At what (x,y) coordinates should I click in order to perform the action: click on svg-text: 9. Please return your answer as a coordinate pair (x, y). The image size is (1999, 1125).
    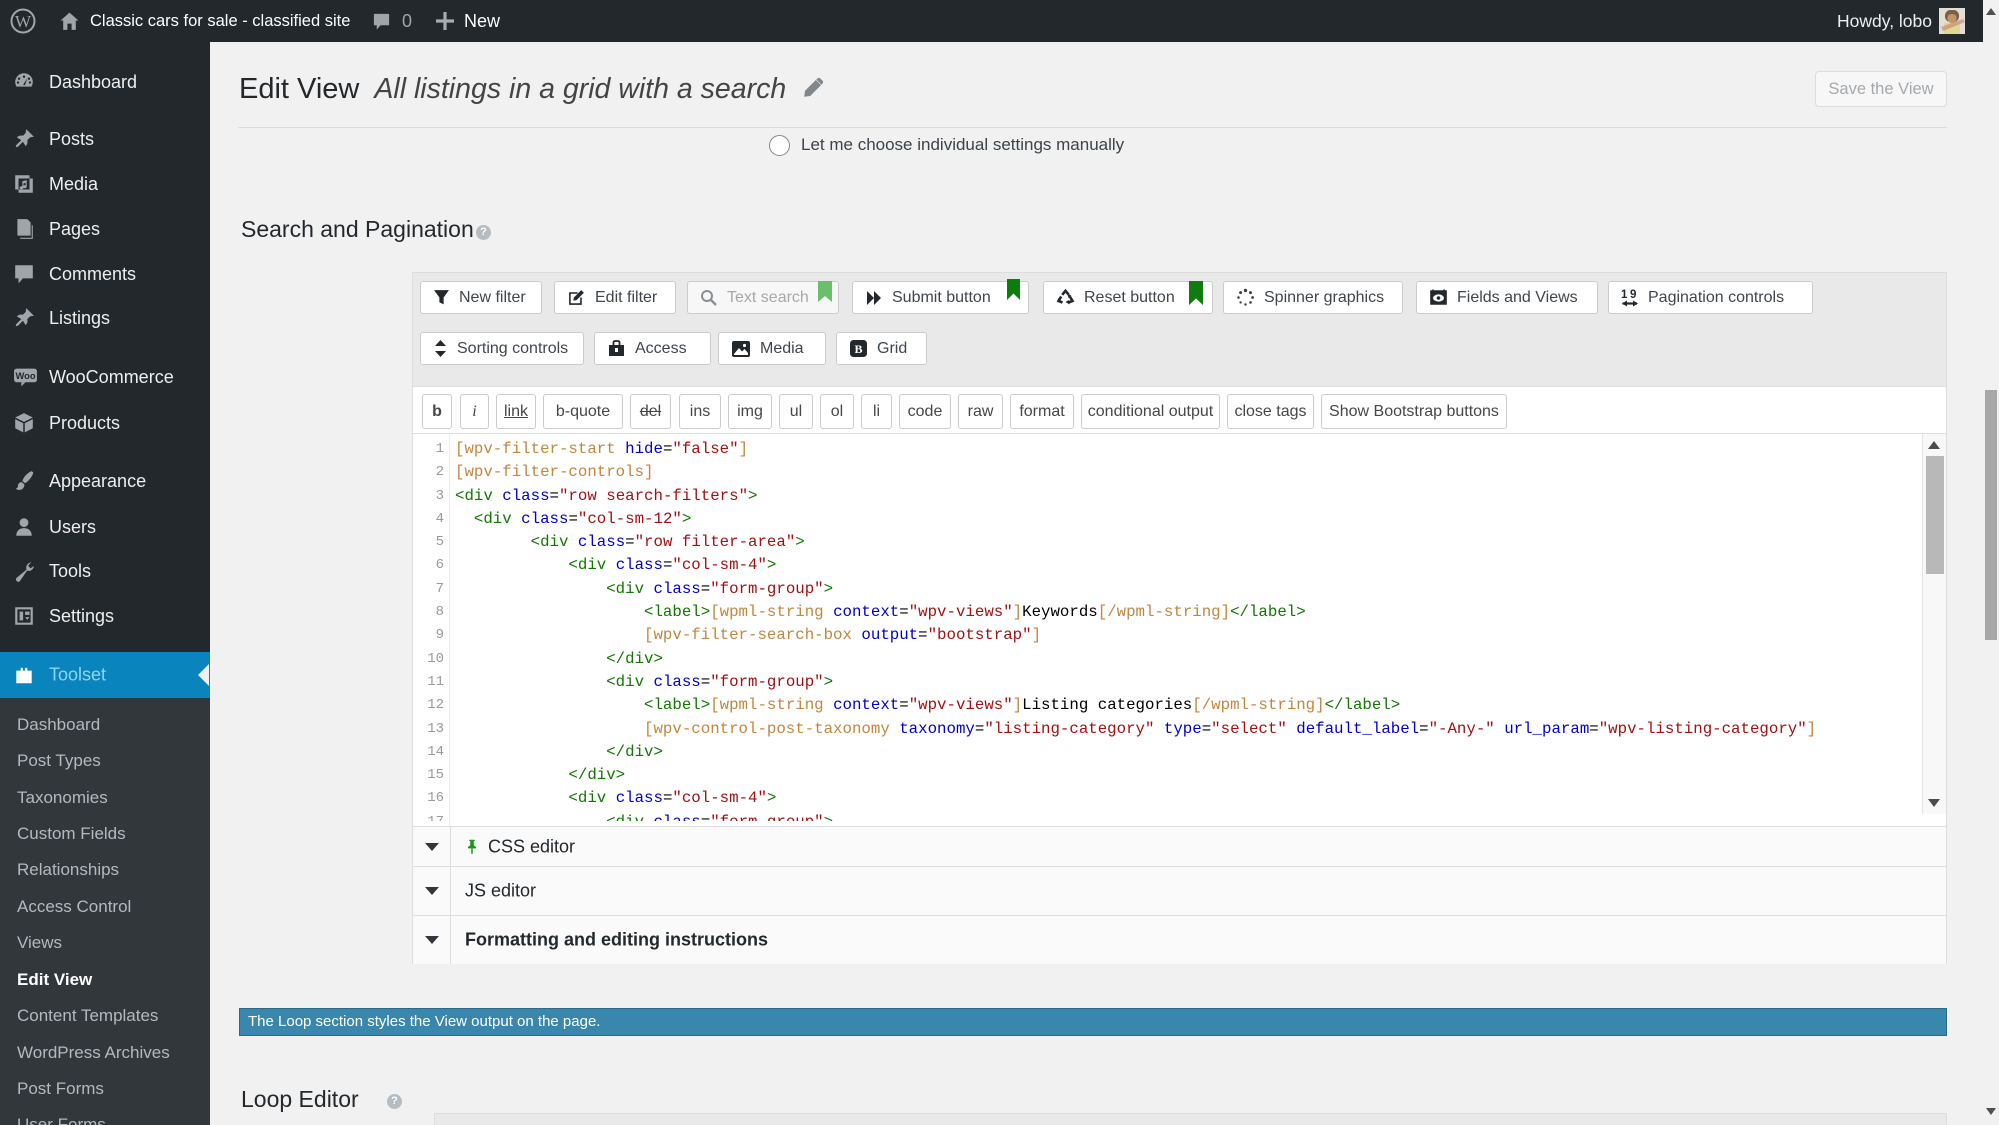
    Looking at the image, I should click on (1633, 295).